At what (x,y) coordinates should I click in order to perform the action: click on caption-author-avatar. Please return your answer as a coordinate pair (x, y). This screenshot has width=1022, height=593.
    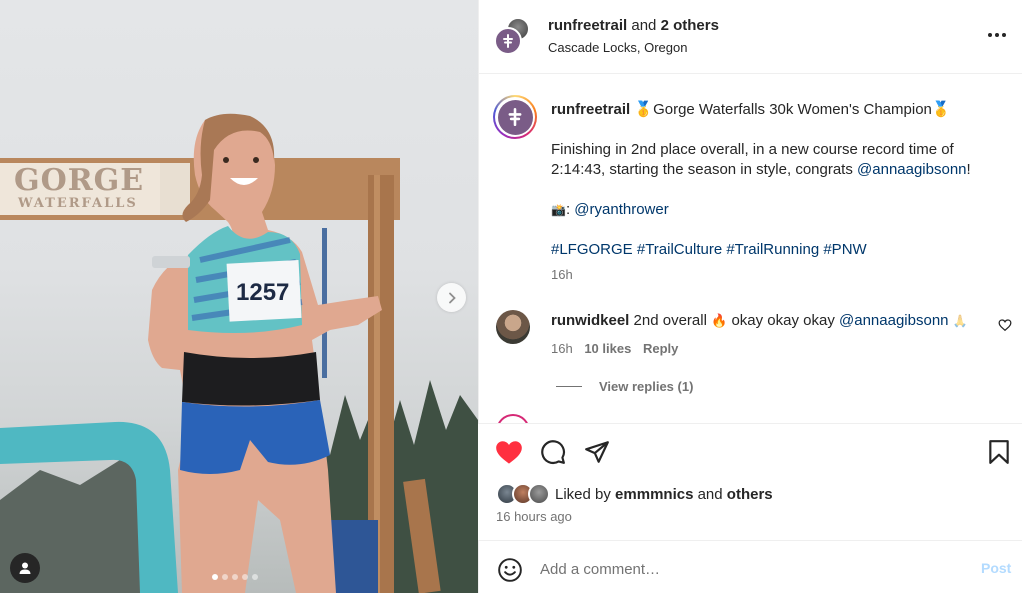
    Looking at the image, I should click on (515, 117).